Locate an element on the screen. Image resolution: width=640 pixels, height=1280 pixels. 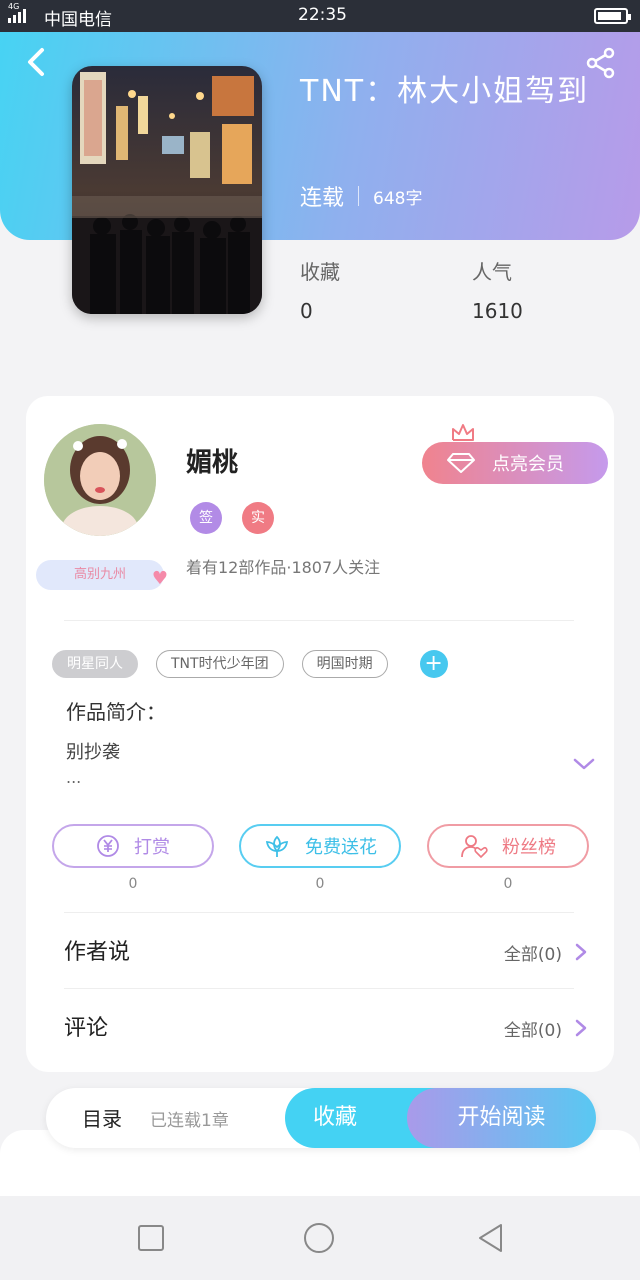
meta-divider is located at coordinates (359, 196).